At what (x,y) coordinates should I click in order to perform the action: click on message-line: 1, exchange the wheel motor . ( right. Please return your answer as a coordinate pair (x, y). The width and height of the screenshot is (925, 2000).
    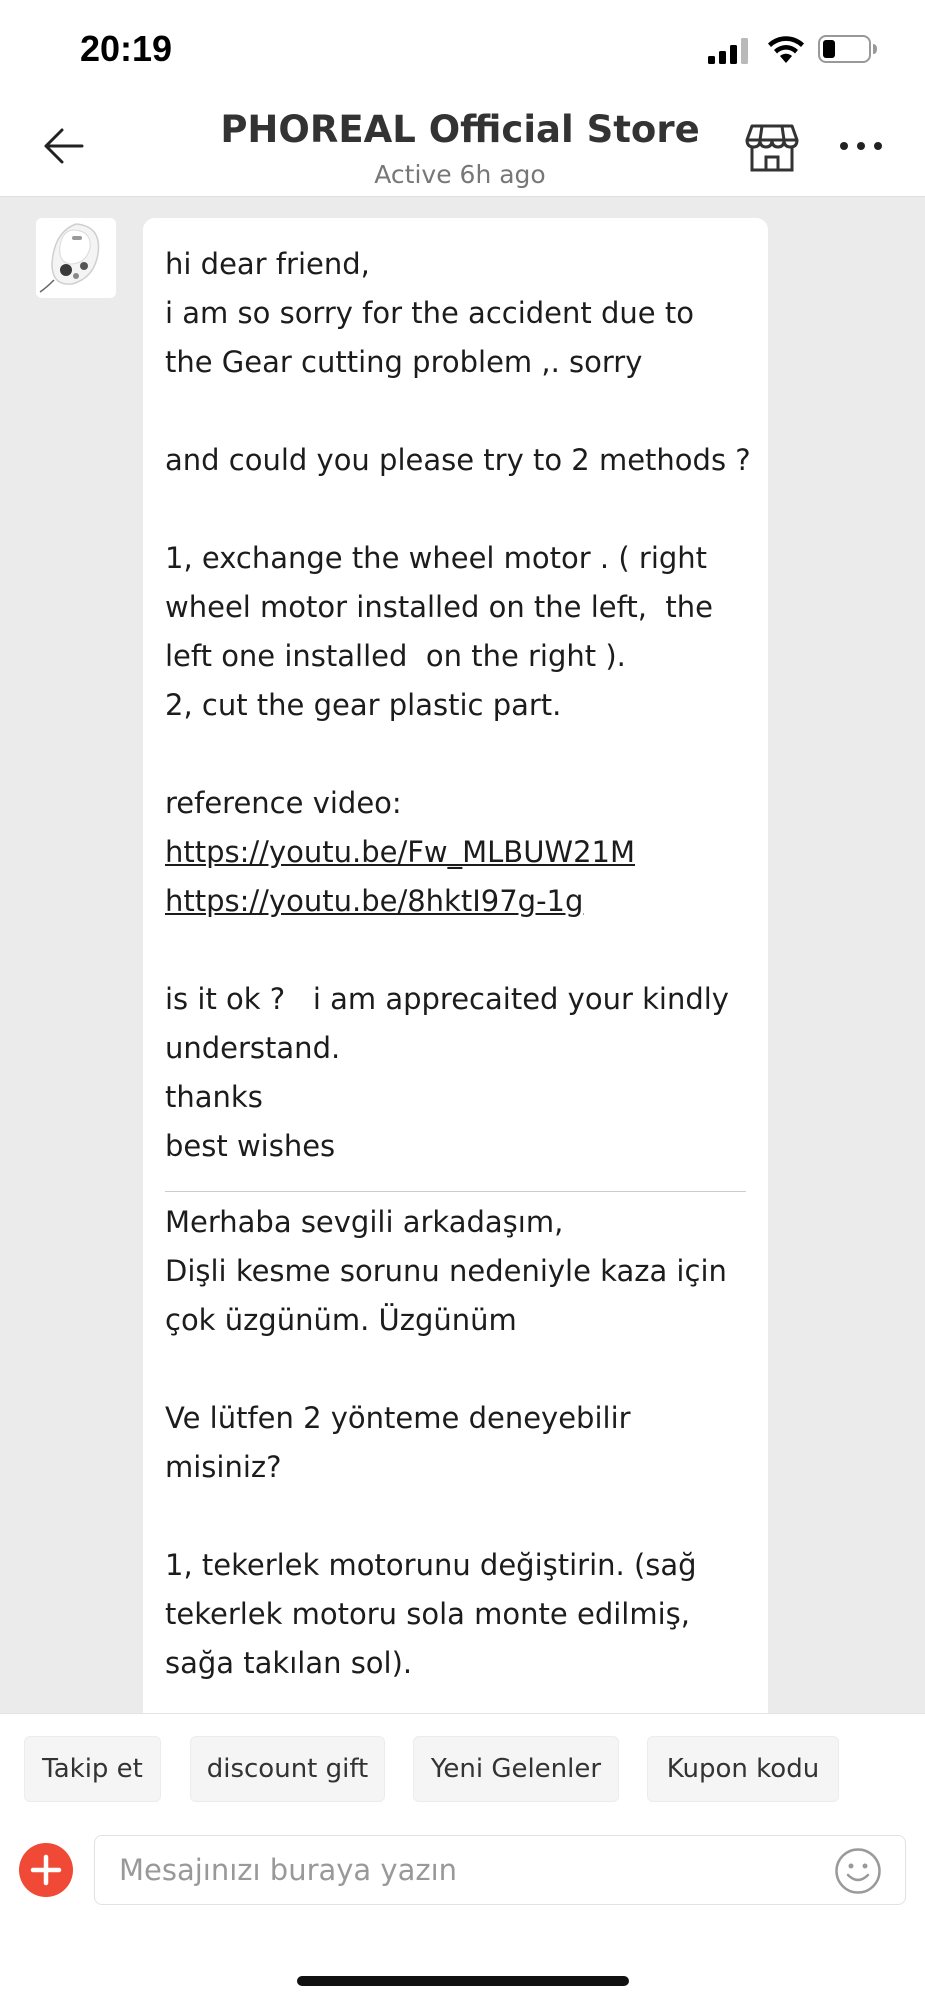
    Looking at the image, I should click on (436, 558).